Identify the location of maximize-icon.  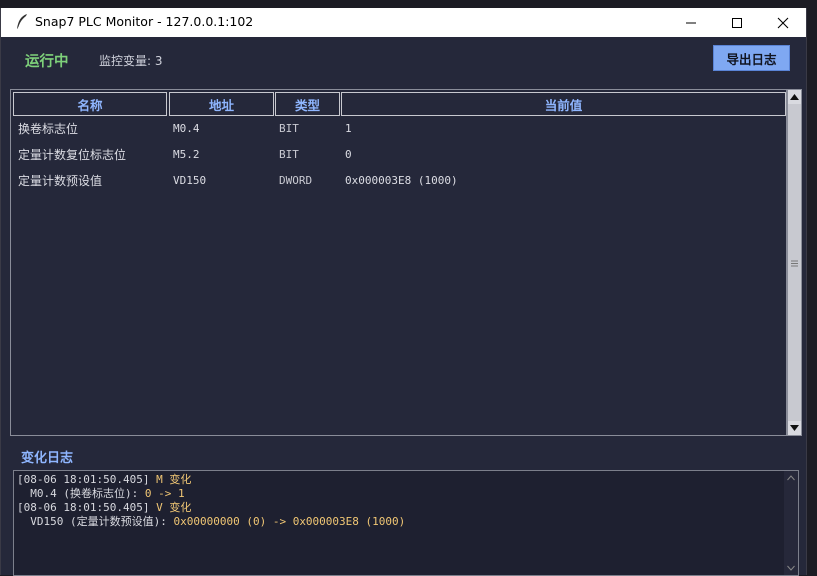
(737, 22).